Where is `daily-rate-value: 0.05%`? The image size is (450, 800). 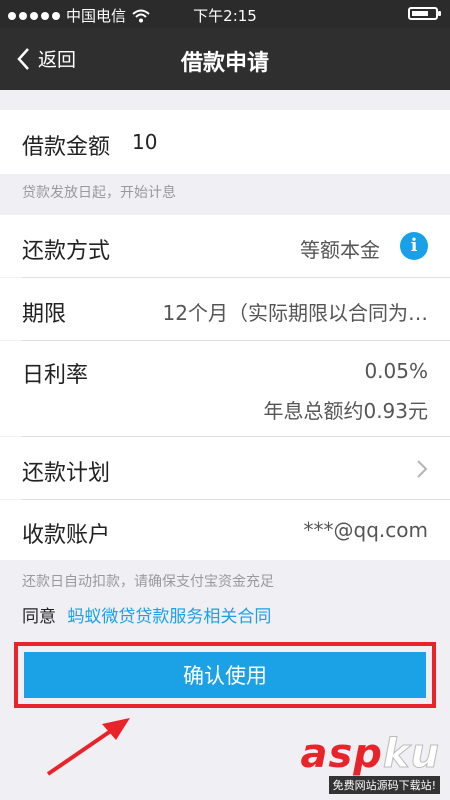 daily-rate-value: 0.05% is located at coordinates (396, 371).